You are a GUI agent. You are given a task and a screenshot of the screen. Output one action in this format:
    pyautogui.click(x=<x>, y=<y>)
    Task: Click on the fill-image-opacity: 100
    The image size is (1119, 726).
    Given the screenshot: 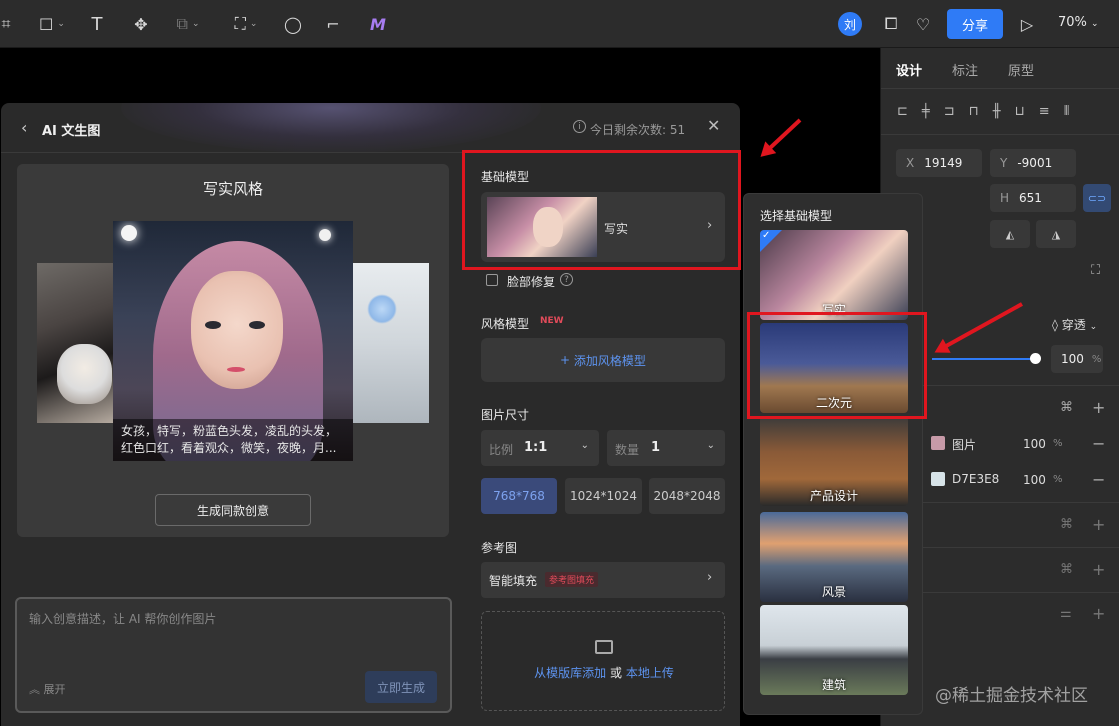 What is the action you would take?
    pyautogui.click(x=1034, y=444)
    